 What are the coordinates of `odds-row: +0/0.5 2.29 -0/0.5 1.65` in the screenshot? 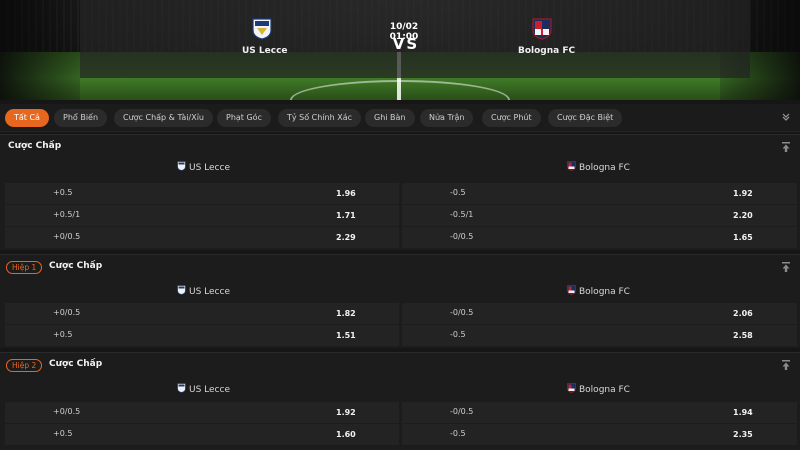 It's located at (401, 237).